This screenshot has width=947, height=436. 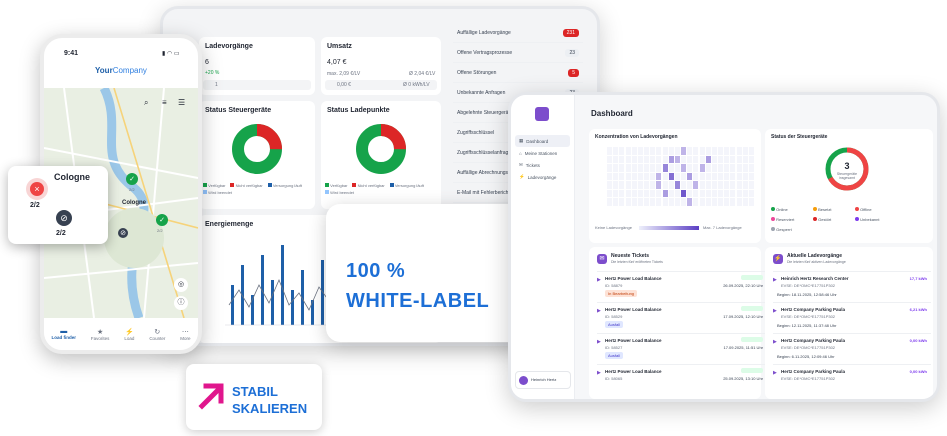 I want to click on map-pin-available: ✓, so click(x=132, y=179).